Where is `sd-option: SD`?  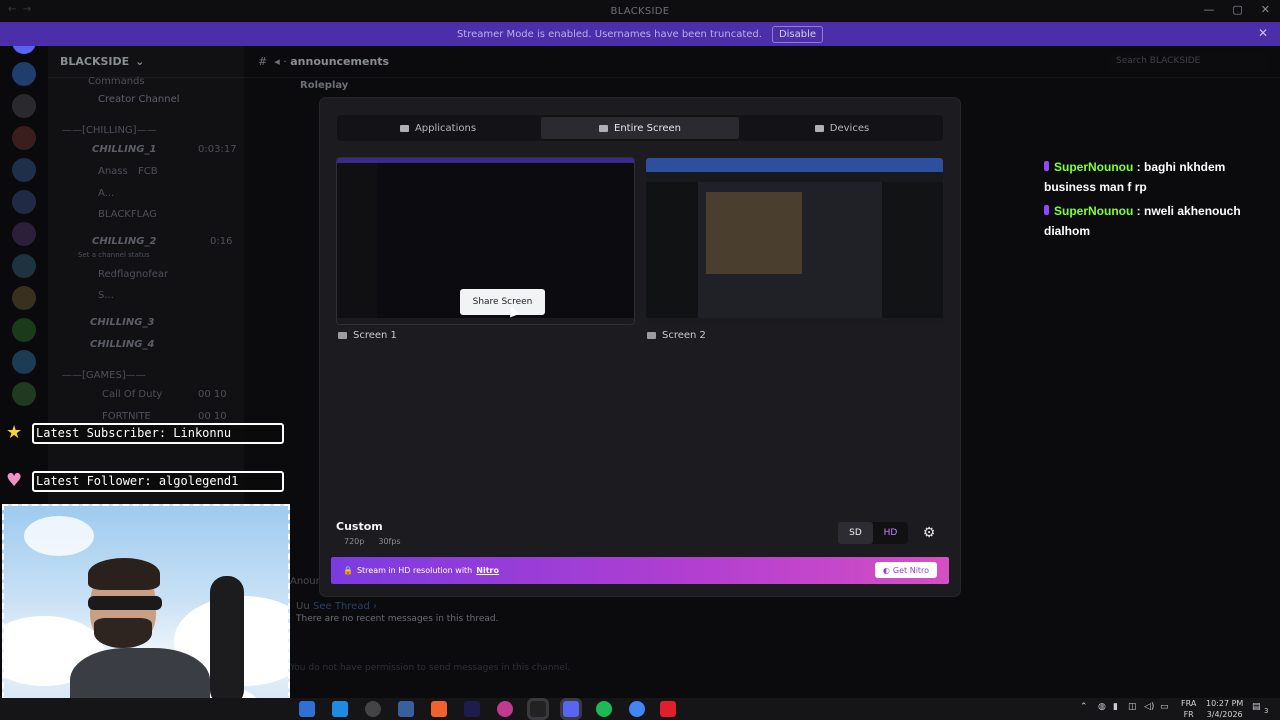
sd-option: SD is located at coordinates (855, 533).